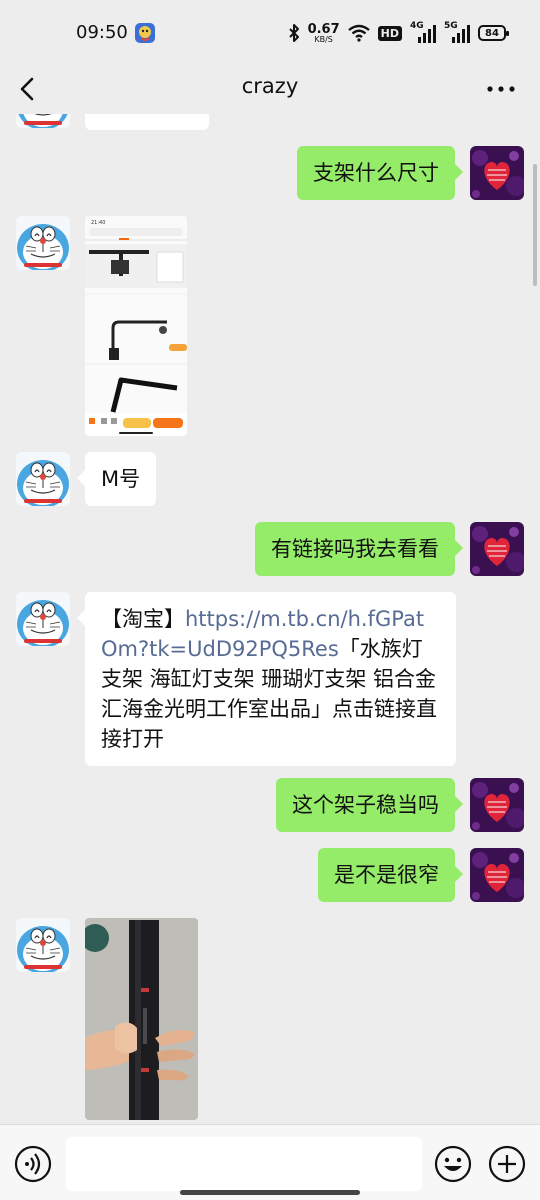 The width and height of the screenshot is (540, 1200). I want to click on emoji-icon, so click(453, 1164).